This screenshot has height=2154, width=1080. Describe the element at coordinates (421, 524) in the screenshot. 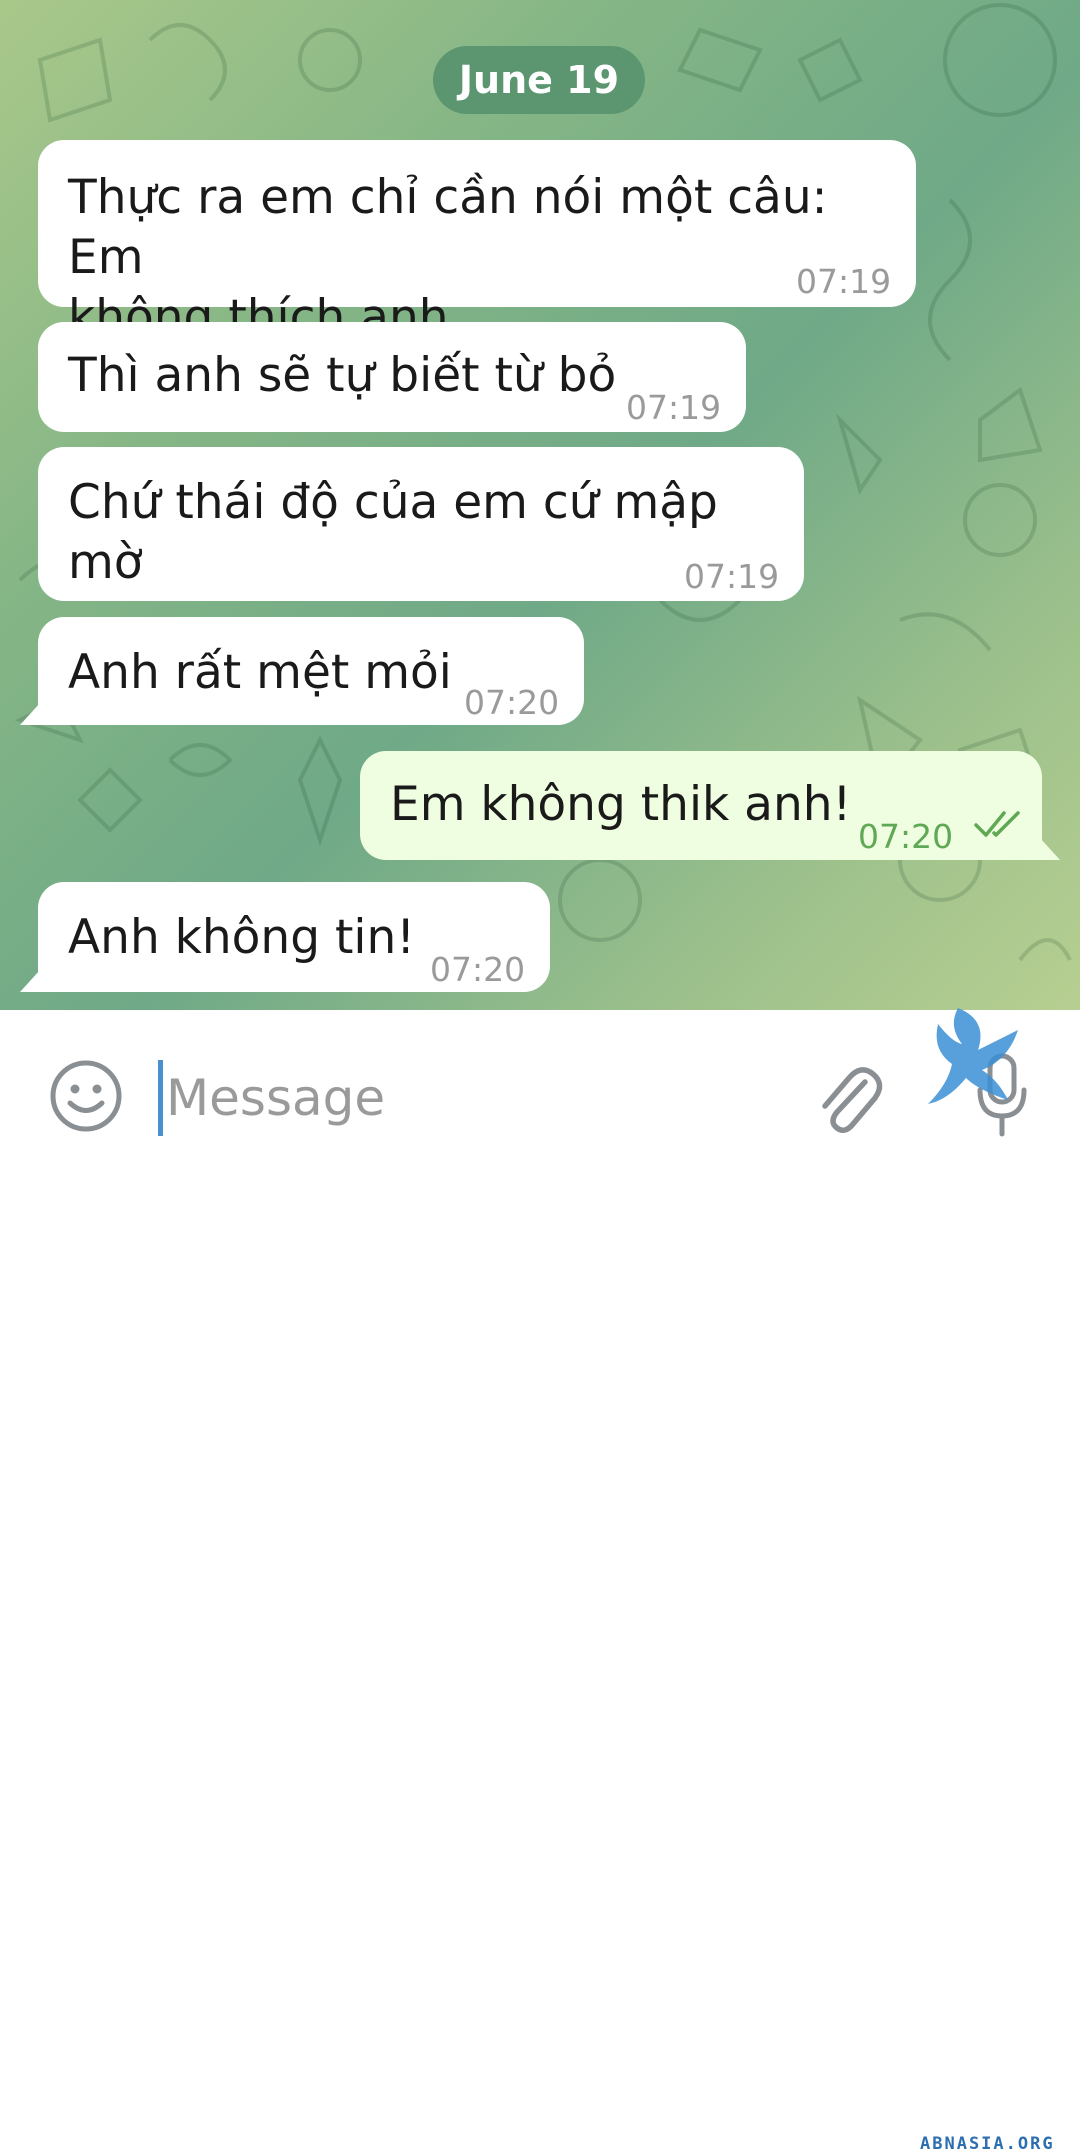

I see `message-bubble: Chứ thái độ của em cứ mập mờ 07:19` at that location.